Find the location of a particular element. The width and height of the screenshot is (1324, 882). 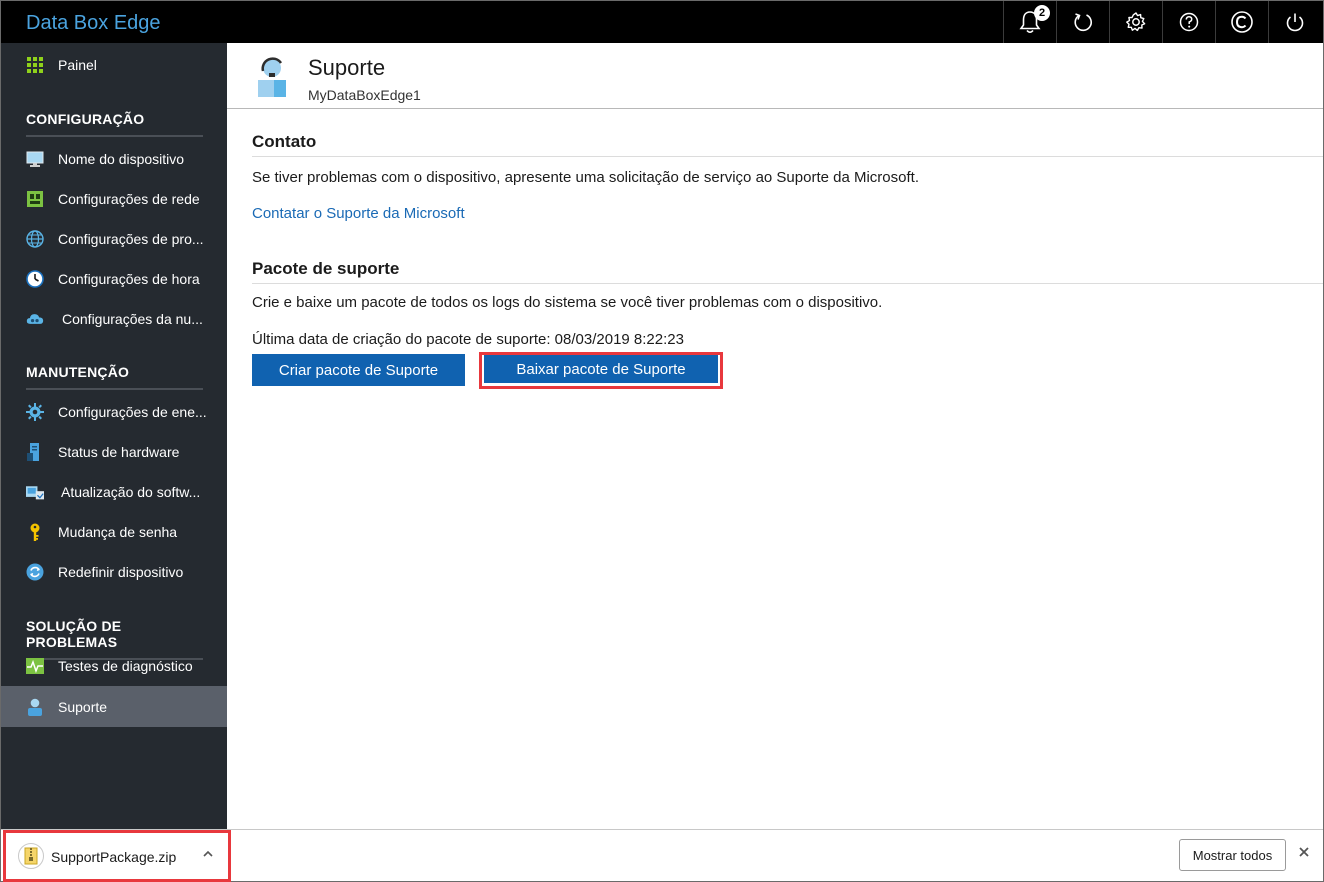

sidebar-item-reset: Redefinir dispositivo is located at coordinates (114, 572).